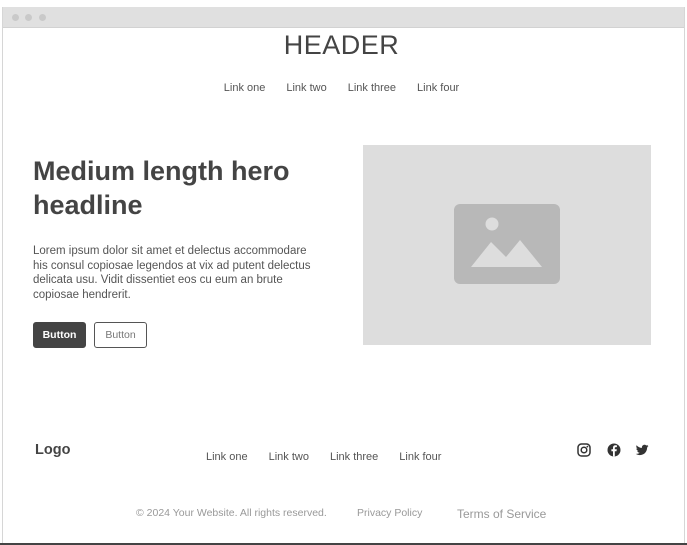 This screenshot has height=545, width=687. I want to click on footer-link-four: Link four, so click(420, 457).